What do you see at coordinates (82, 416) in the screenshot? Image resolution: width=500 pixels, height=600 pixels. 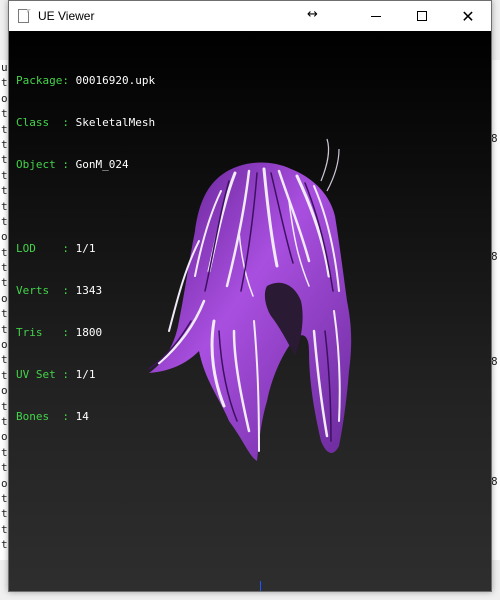 I see `bones-value: 14` at bounding box center [82, 416].